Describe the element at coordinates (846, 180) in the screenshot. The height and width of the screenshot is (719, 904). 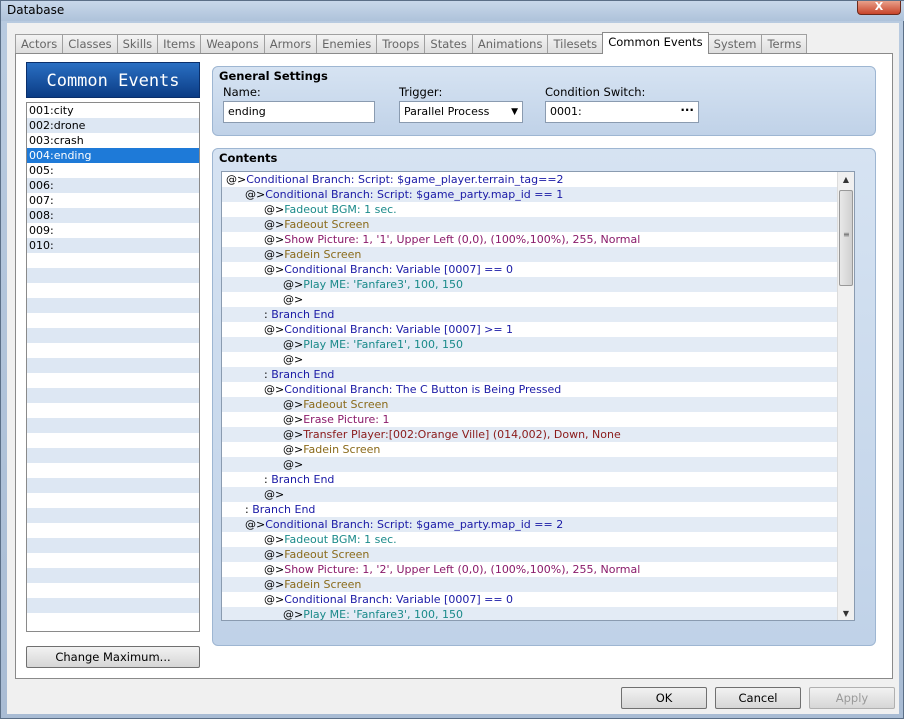
I see `scroll-up-arrow-icon: ▲` at that location.